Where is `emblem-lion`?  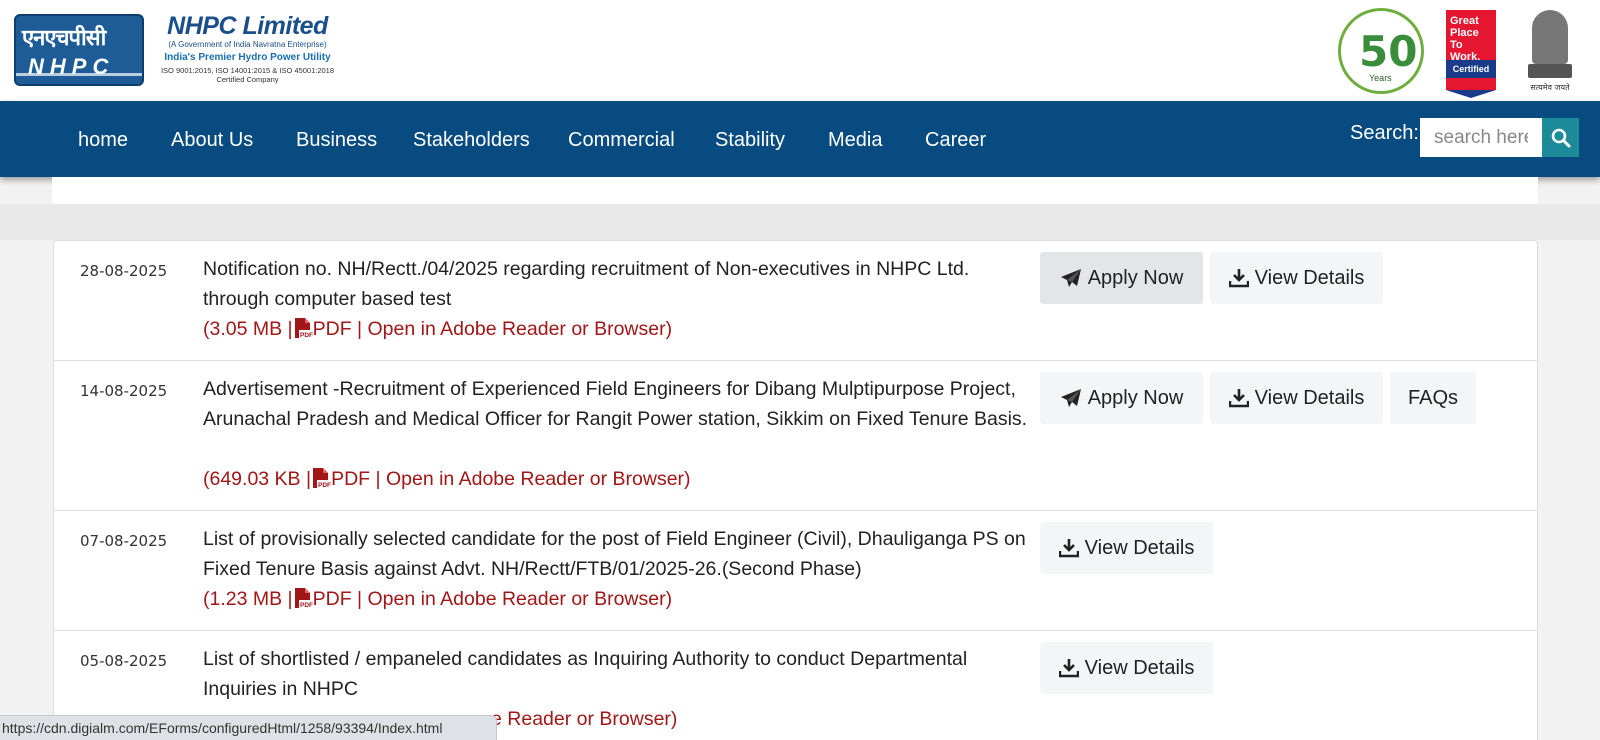
emblem-lion is located at coordinates (1550, 37).